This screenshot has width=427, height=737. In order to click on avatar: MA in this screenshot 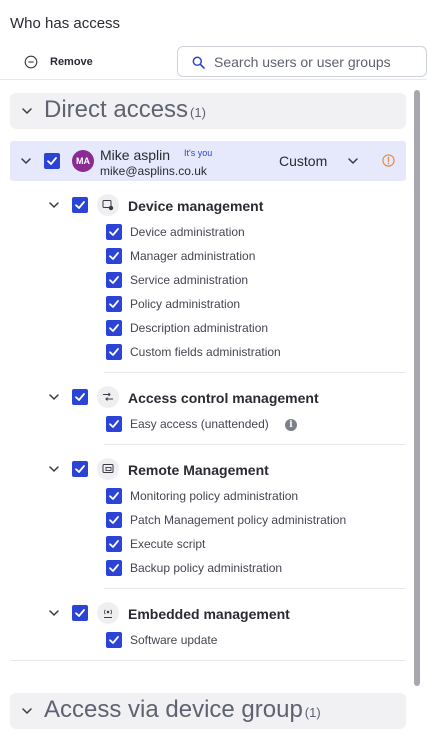, I will do `click(83, 161)`.